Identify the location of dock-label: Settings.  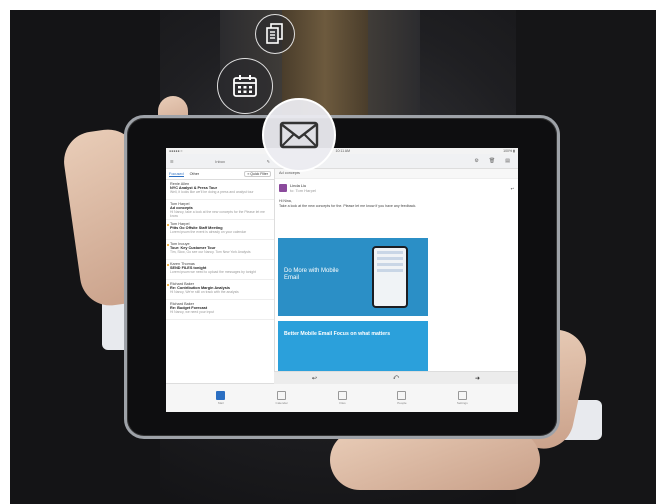
(462, 403).